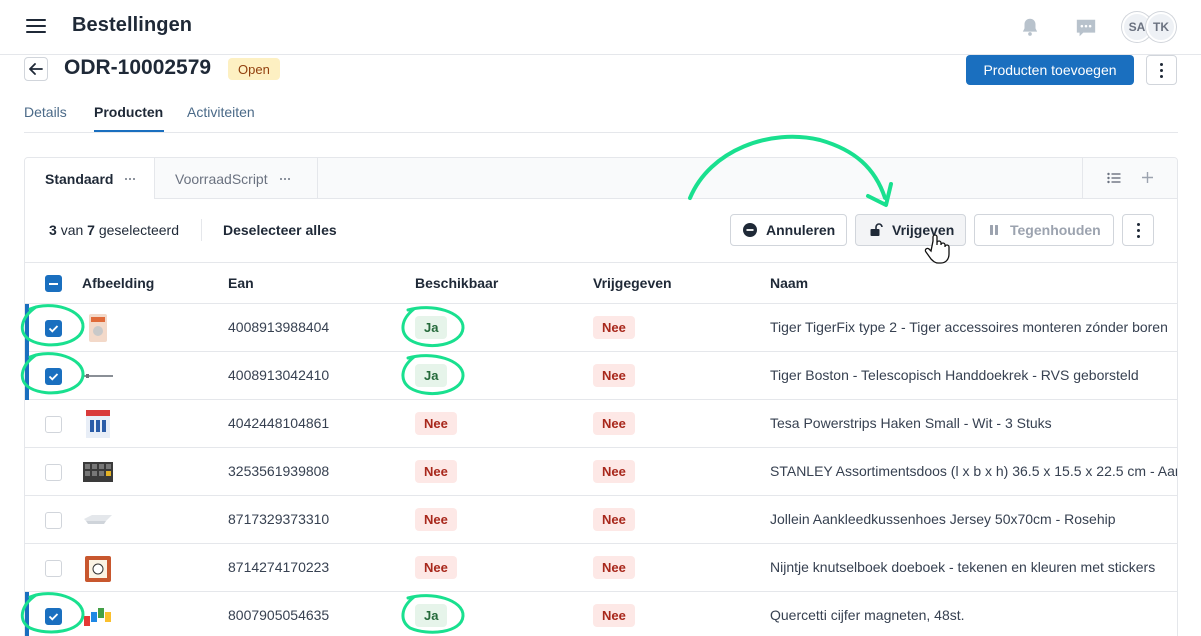 The height and width of the screenshot is (636, 1201). What do you see at coordinates (279, 615) in the screenshot?
I see `ean-cell: 8007905054635` at bounding box center [279, 615].